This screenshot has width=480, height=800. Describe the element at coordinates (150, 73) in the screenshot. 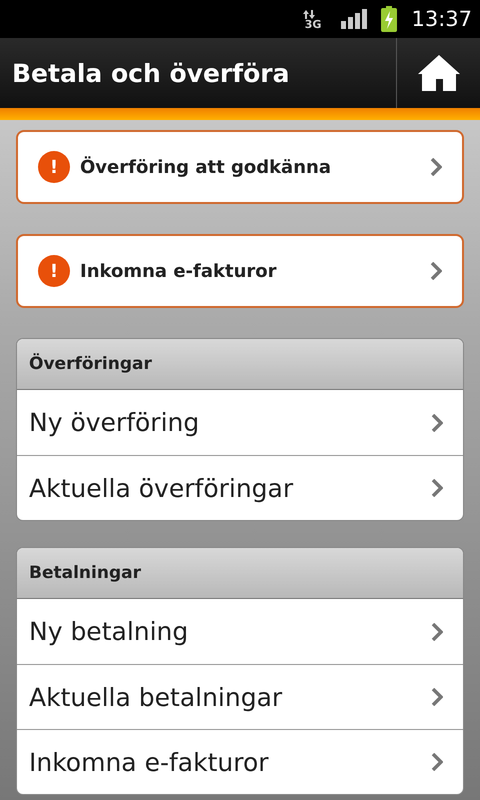

I see `screen-title: Betala och överföra` at that location.